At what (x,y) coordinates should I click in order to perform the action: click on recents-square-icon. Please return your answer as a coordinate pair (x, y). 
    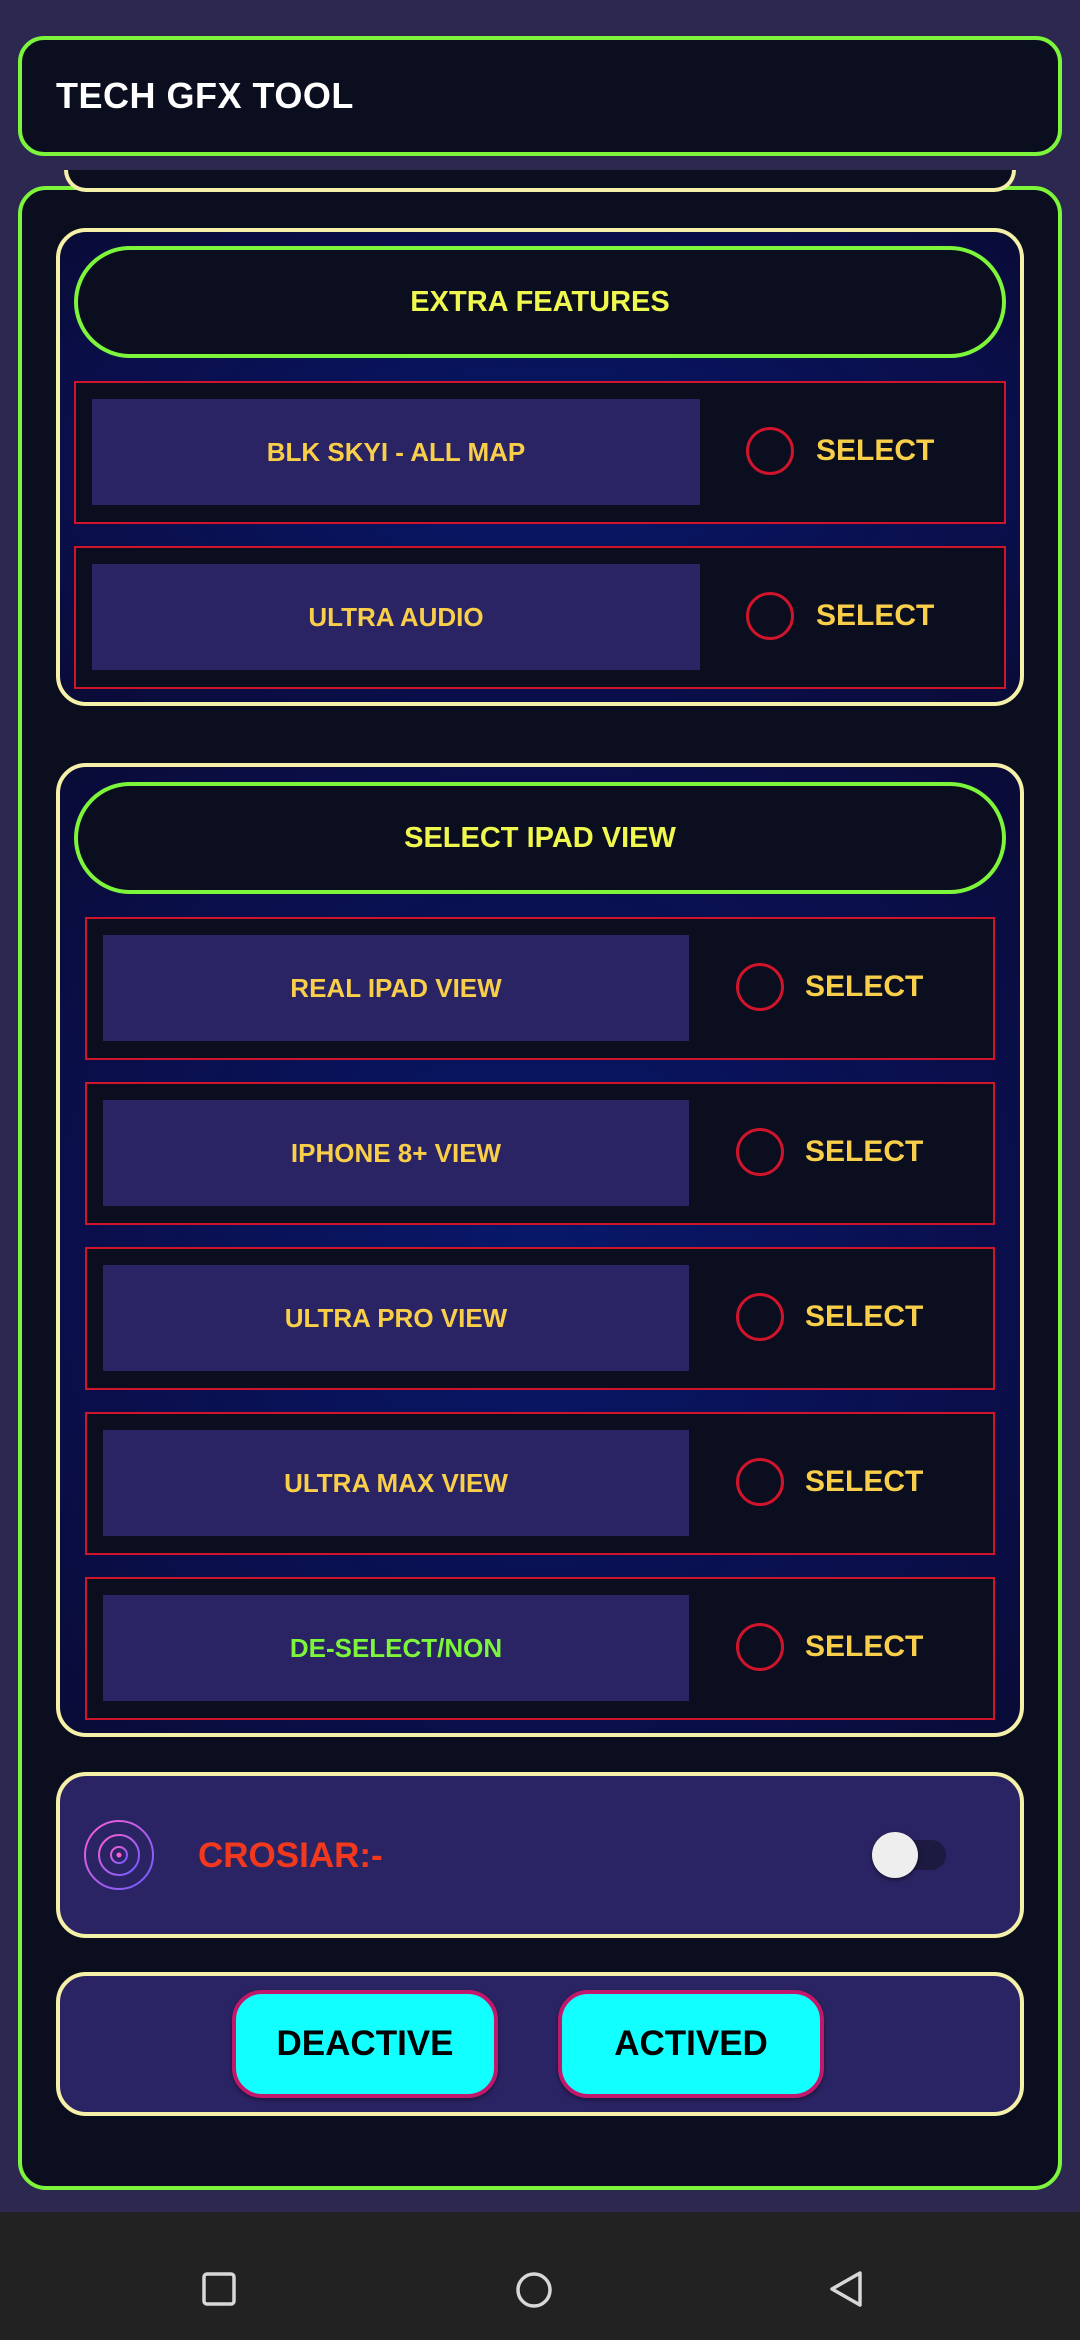
    Looking at the image, I should click on (219, 2289).